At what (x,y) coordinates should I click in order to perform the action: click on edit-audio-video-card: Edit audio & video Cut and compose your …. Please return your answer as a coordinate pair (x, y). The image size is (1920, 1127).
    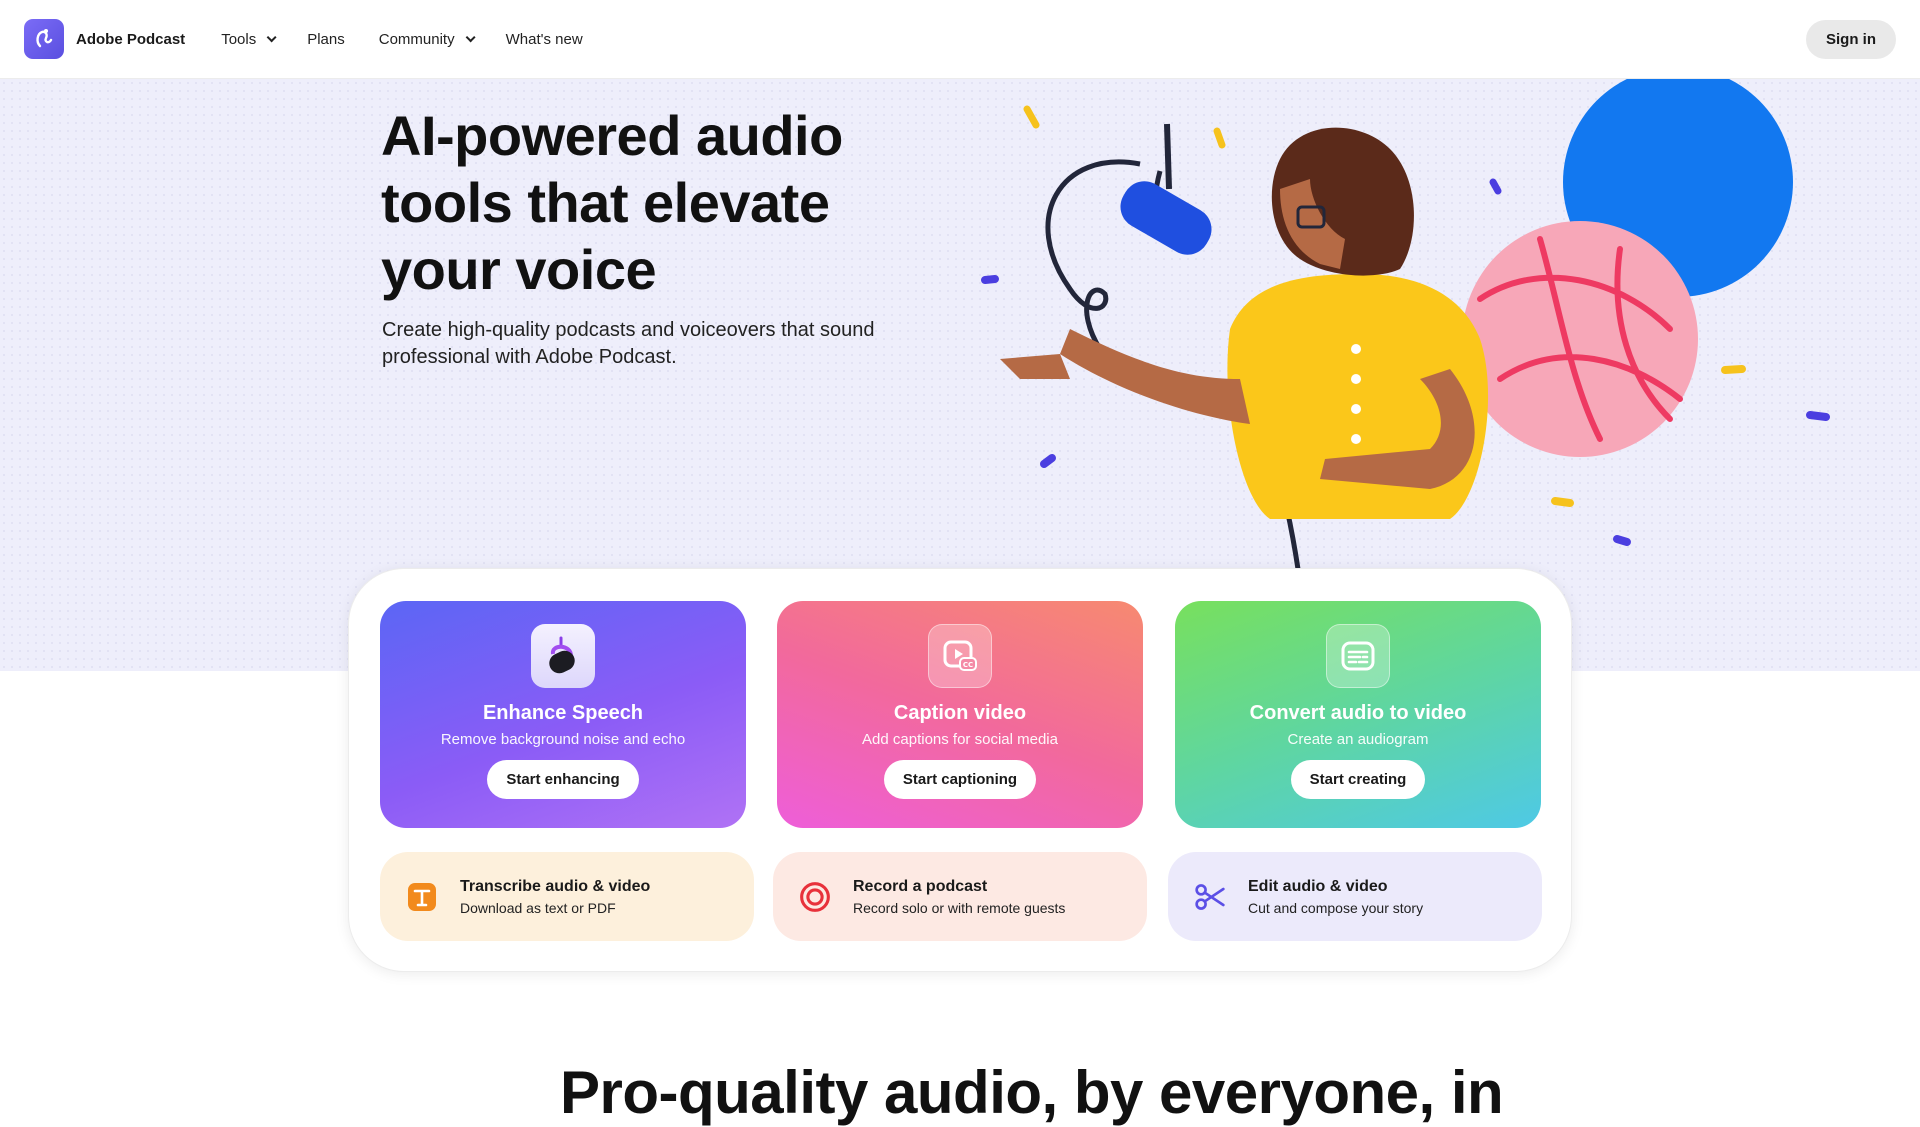
    Looking at the image, I should click on (1355, 896).